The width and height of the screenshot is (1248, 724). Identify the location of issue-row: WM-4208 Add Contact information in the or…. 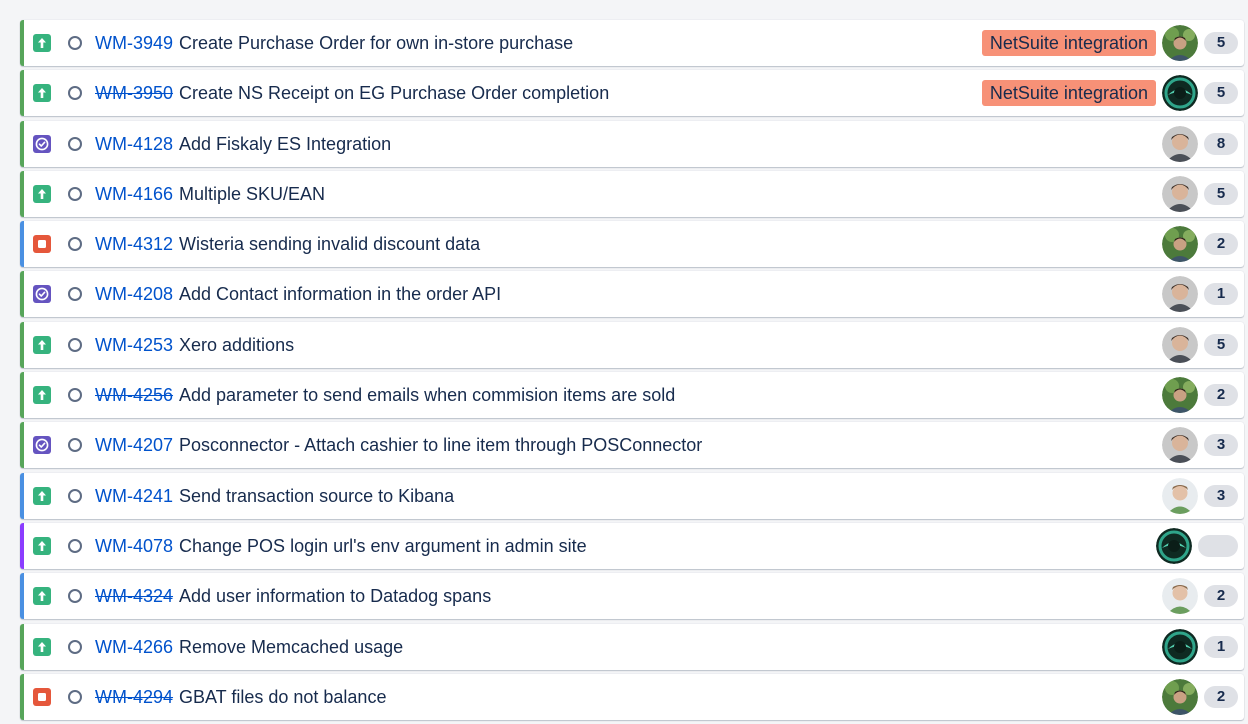
(632, 294).